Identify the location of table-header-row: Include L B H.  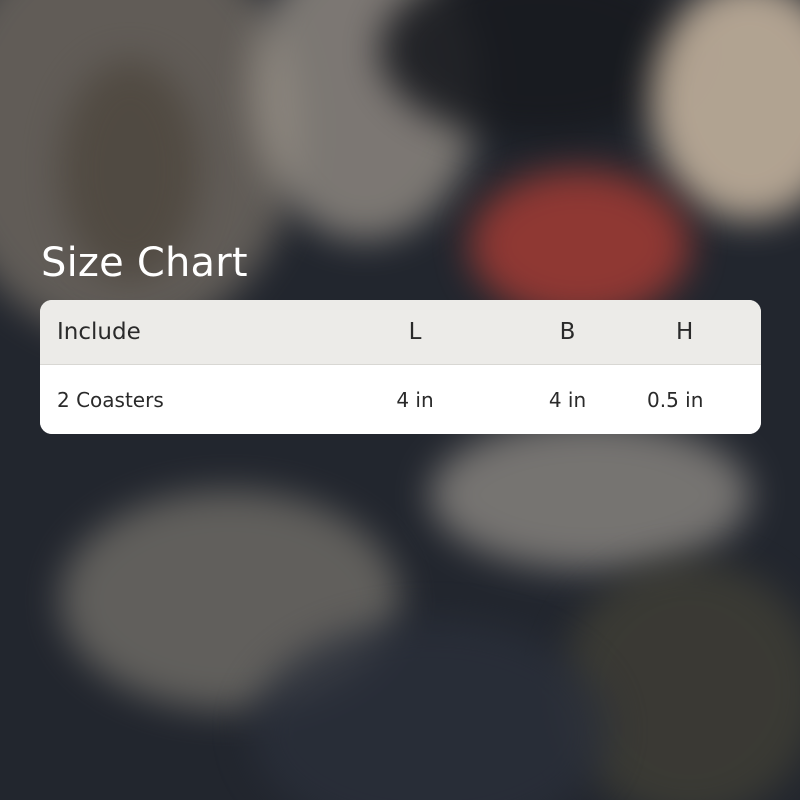
(400, 332).